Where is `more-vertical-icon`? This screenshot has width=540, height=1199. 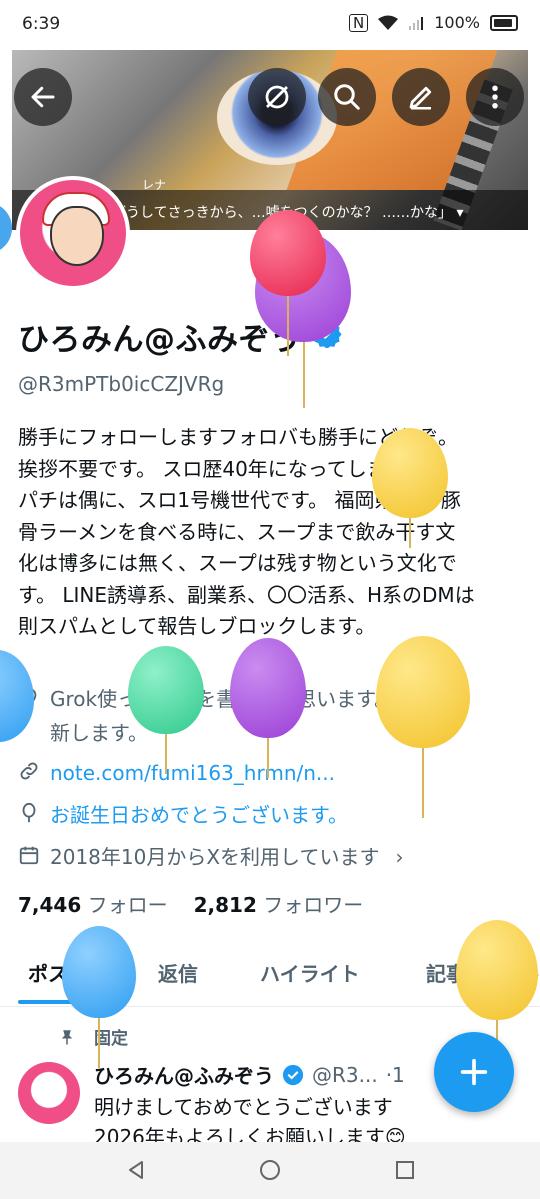
more-vertical-icon is located at coordinates (495, 97).